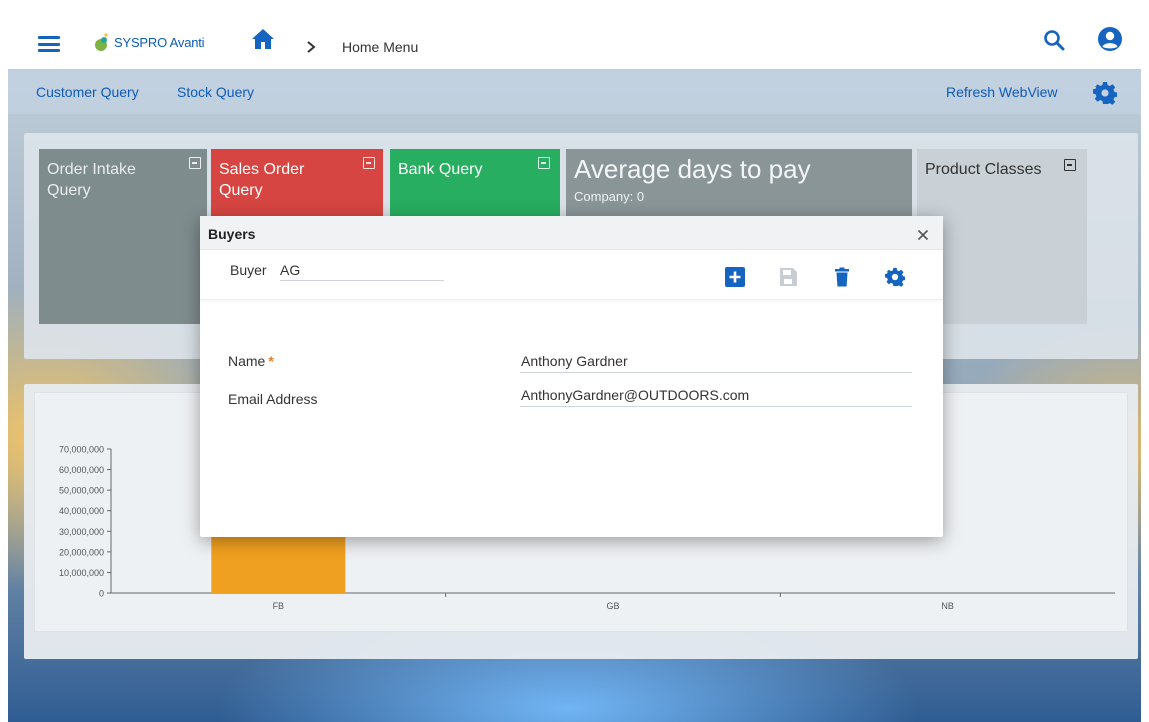 The width and height of the screenshot is (1149, 722). What do you see at coordinates (735, 277) in the screenshot?
I see `add-icon` at bounding box center [735, 277].